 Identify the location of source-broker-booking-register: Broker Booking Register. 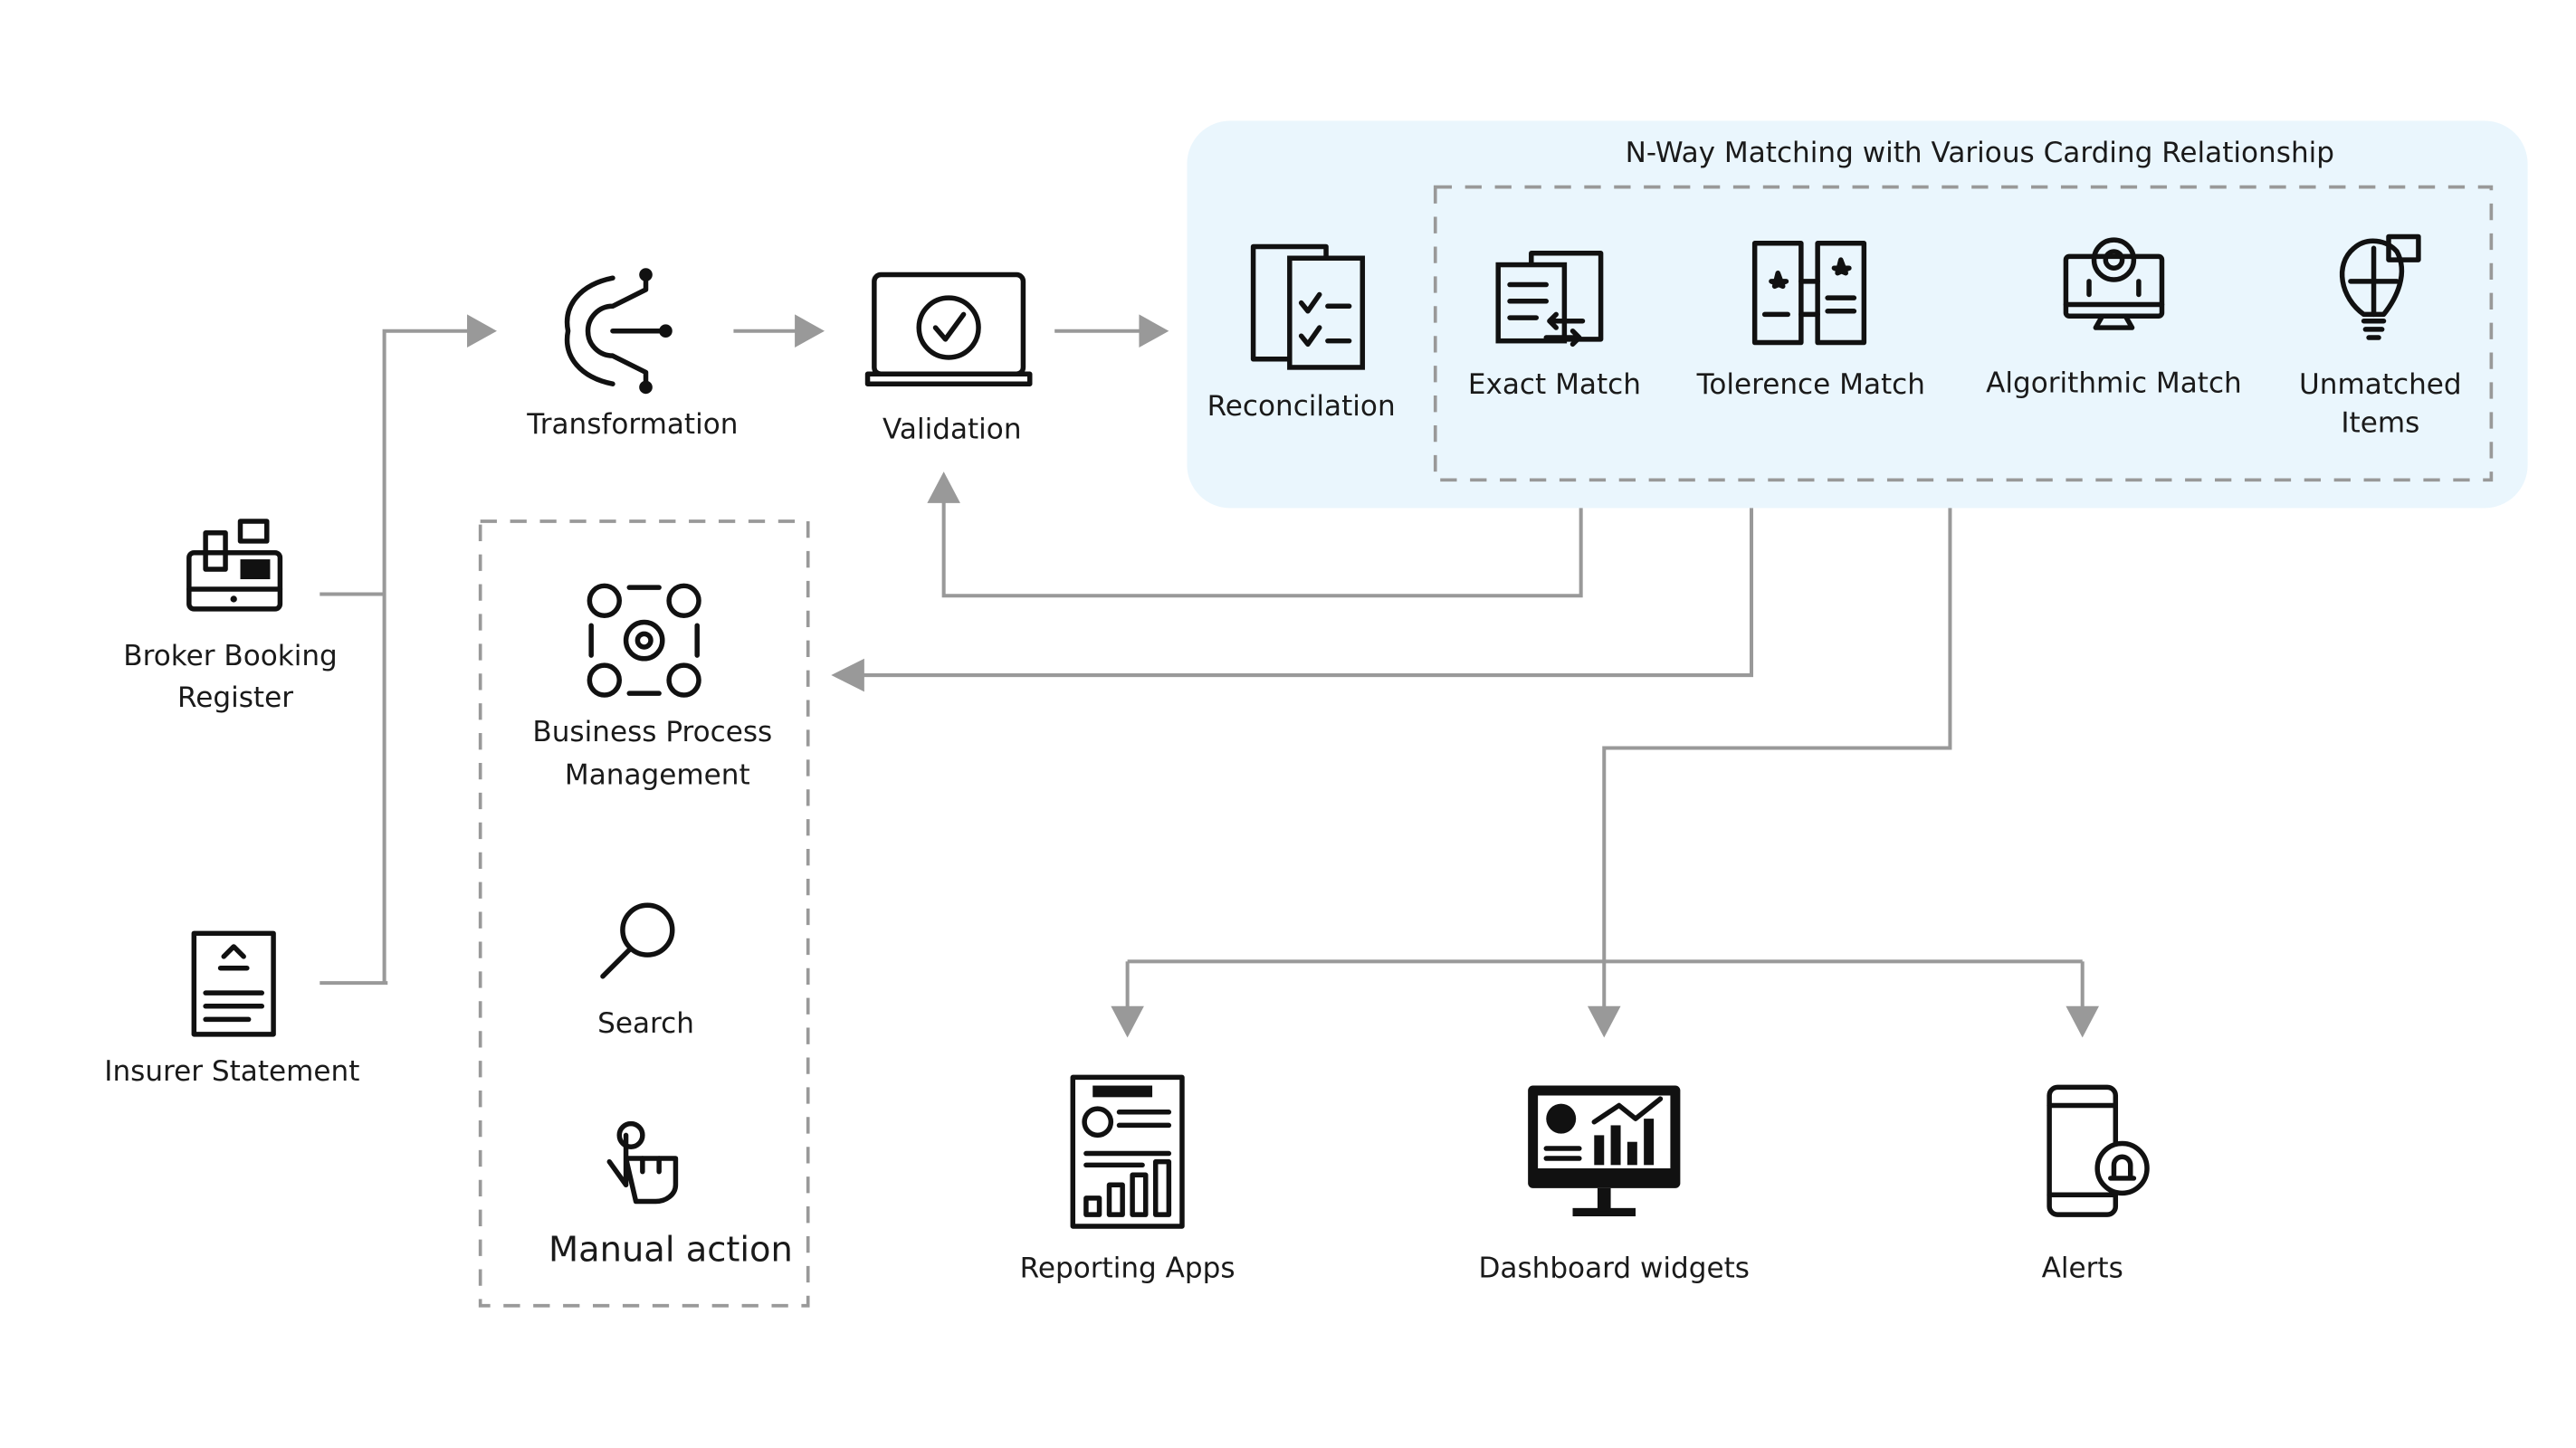
(230, 617).